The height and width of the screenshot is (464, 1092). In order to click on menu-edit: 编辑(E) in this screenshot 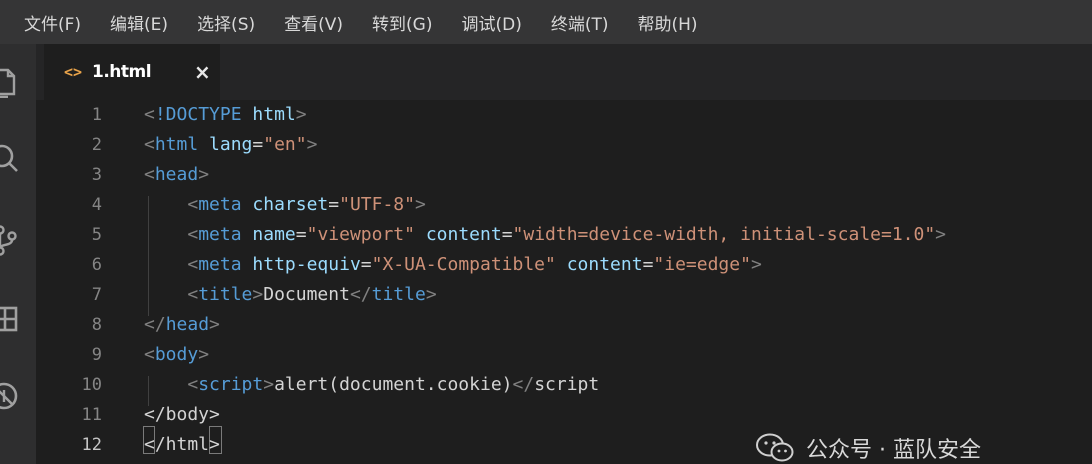, I will do `click(139, 22)`.